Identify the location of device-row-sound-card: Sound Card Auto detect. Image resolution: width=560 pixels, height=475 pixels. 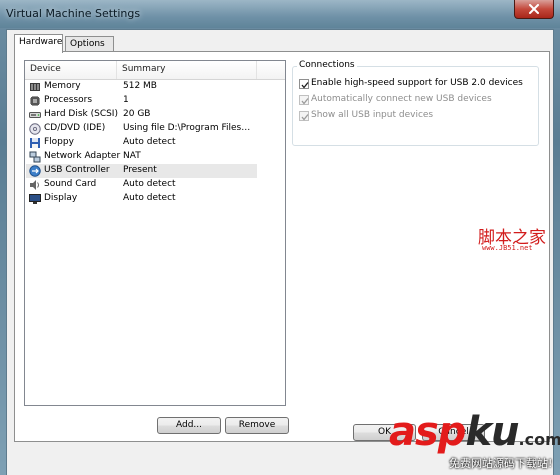
(141, 185).